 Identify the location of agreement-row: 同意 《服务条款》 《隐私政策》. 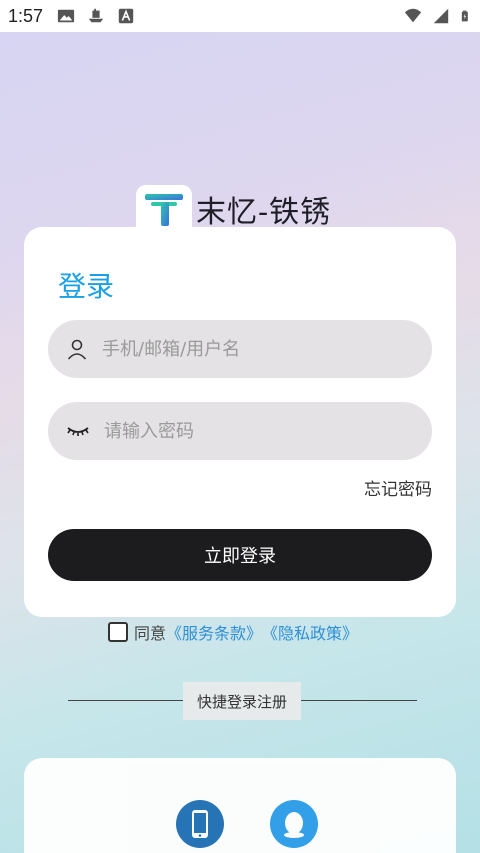
(233, 632).